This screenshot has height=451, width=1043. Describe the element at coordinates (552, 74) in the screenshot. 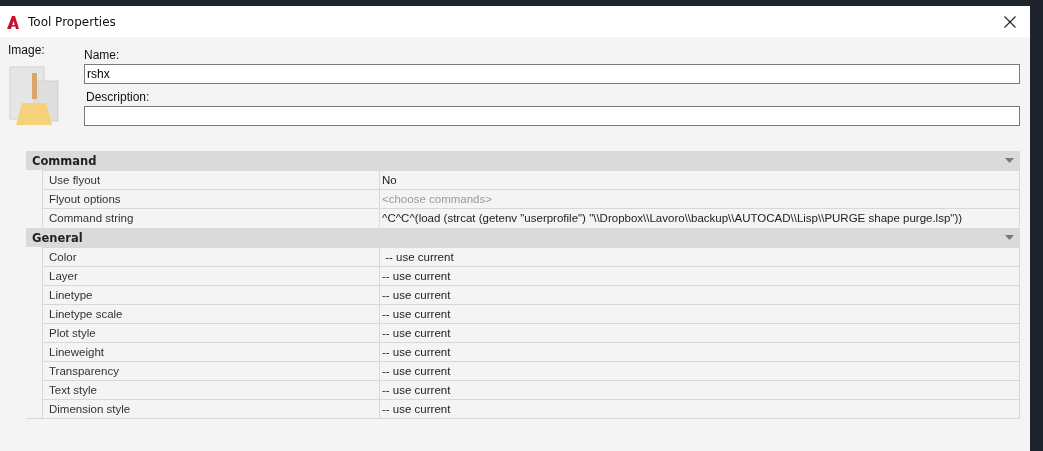

I see `name-field: rshx` at that location.